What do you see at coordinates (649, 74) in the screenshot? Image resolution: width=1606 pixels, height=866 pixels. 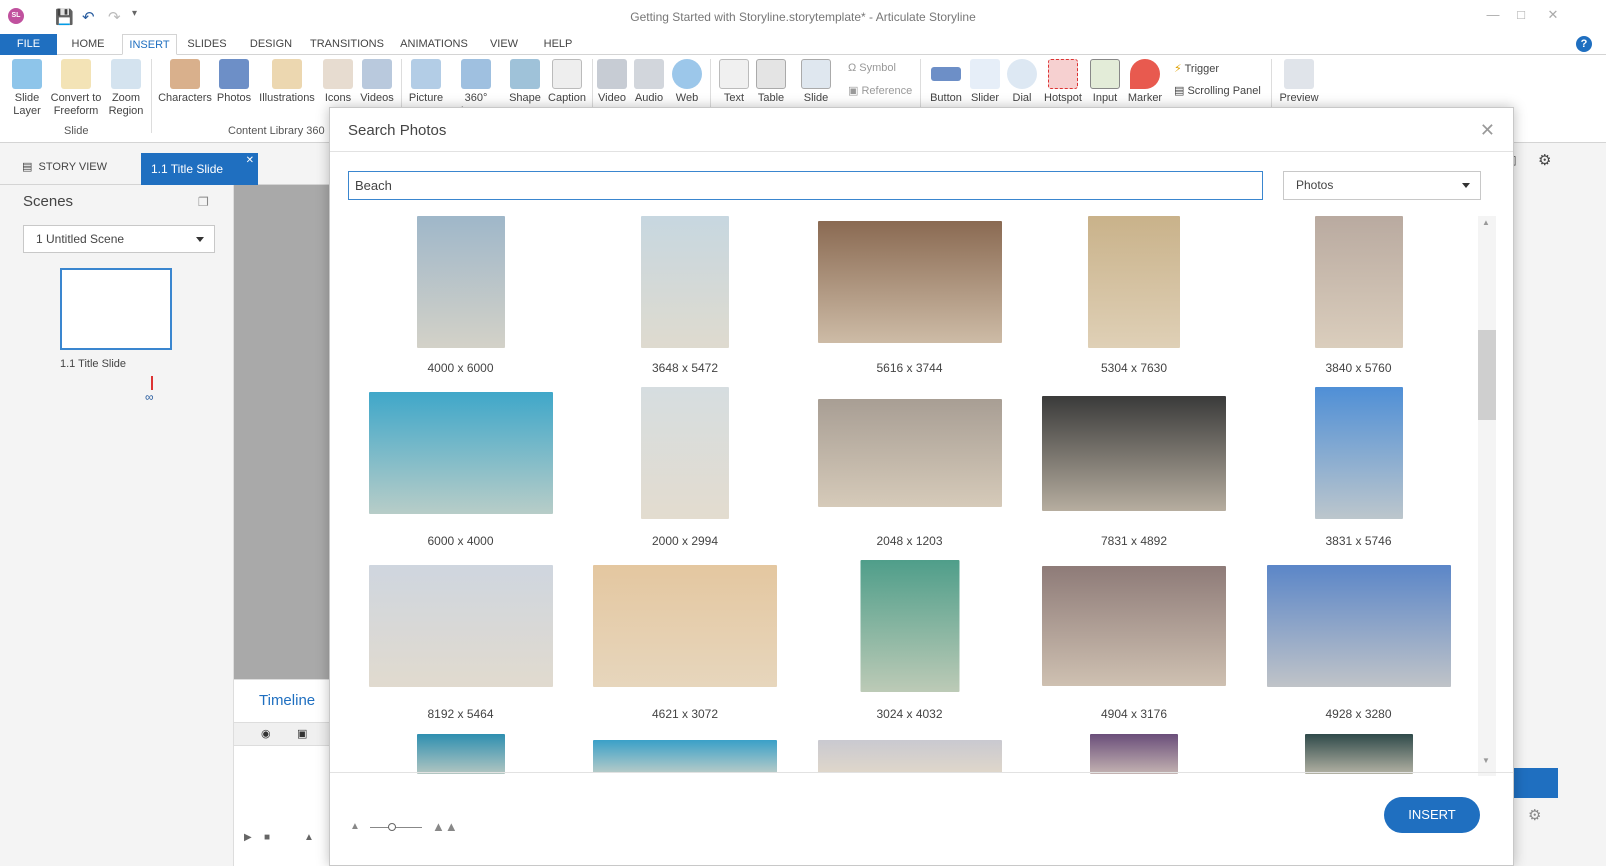 I see `audio-icon` at bounding box center [649, 74].